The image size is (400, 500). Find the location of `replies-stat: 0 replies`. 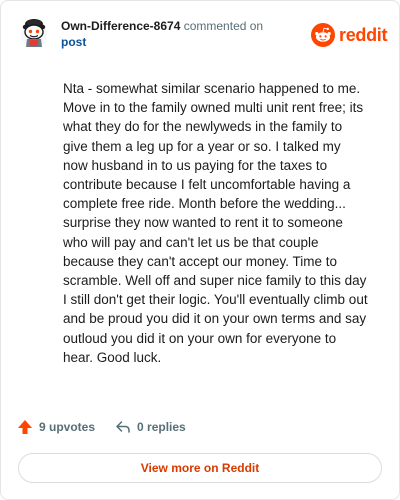

replies-stat: 0 replies is located at coordinates (150, 427).